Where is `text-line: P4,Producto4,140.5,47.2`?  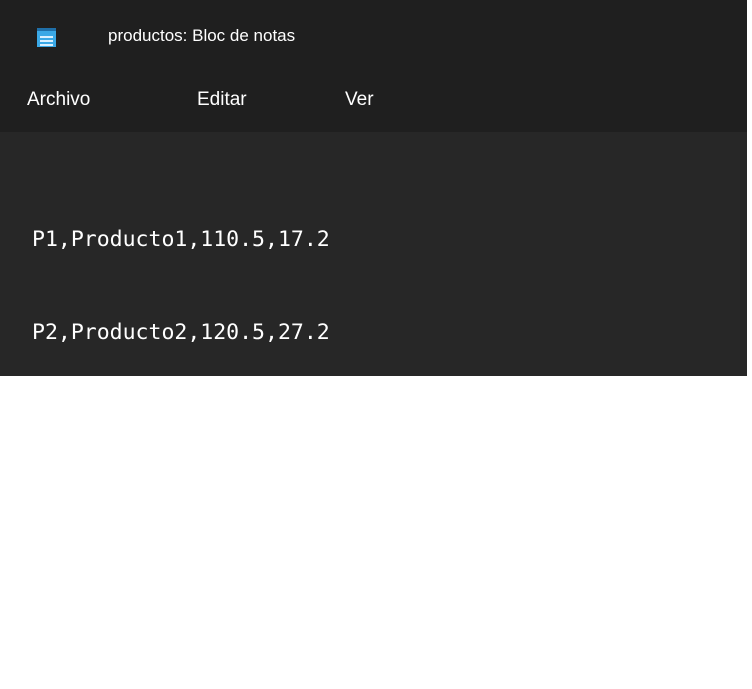
text-line: P4,Producto4,140.5,47.2 is located at coordinates (181, 518).